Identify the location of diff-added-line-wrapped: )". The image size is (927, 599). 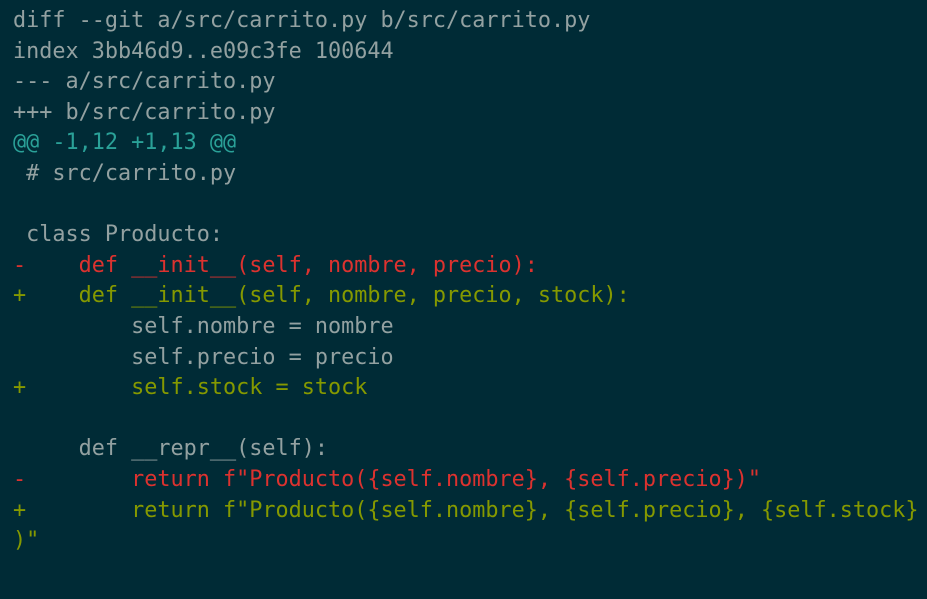
(26, 541).